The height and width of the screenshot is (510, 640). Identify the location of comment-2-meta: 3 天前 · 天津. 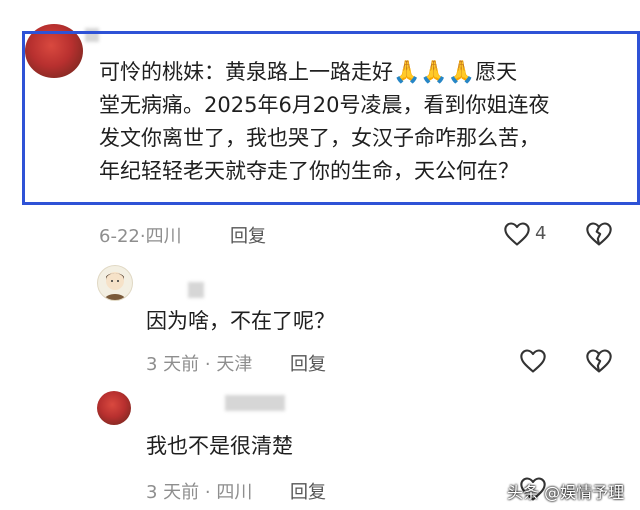
(199, 364).